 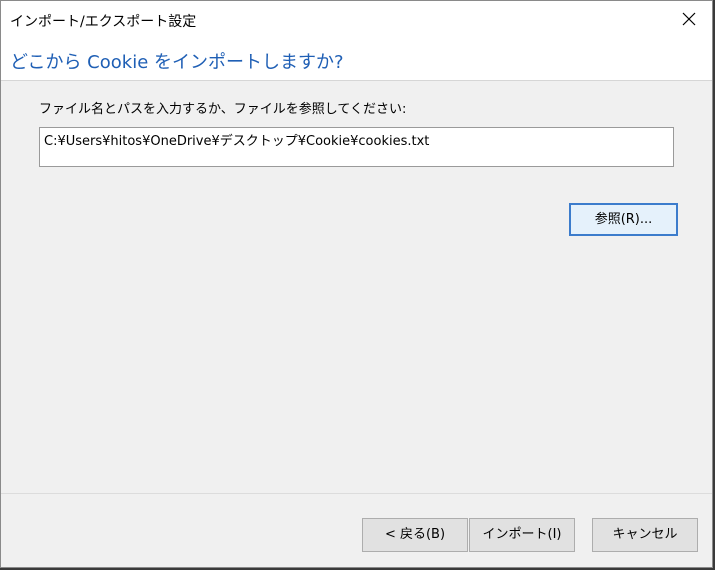 What do you see at coordinates (223, 109) in the screenshot?
I see `instruction-label: ファイル名とパスを入力するか、ファイルを参照してください:` at bounding box center [223, 109].